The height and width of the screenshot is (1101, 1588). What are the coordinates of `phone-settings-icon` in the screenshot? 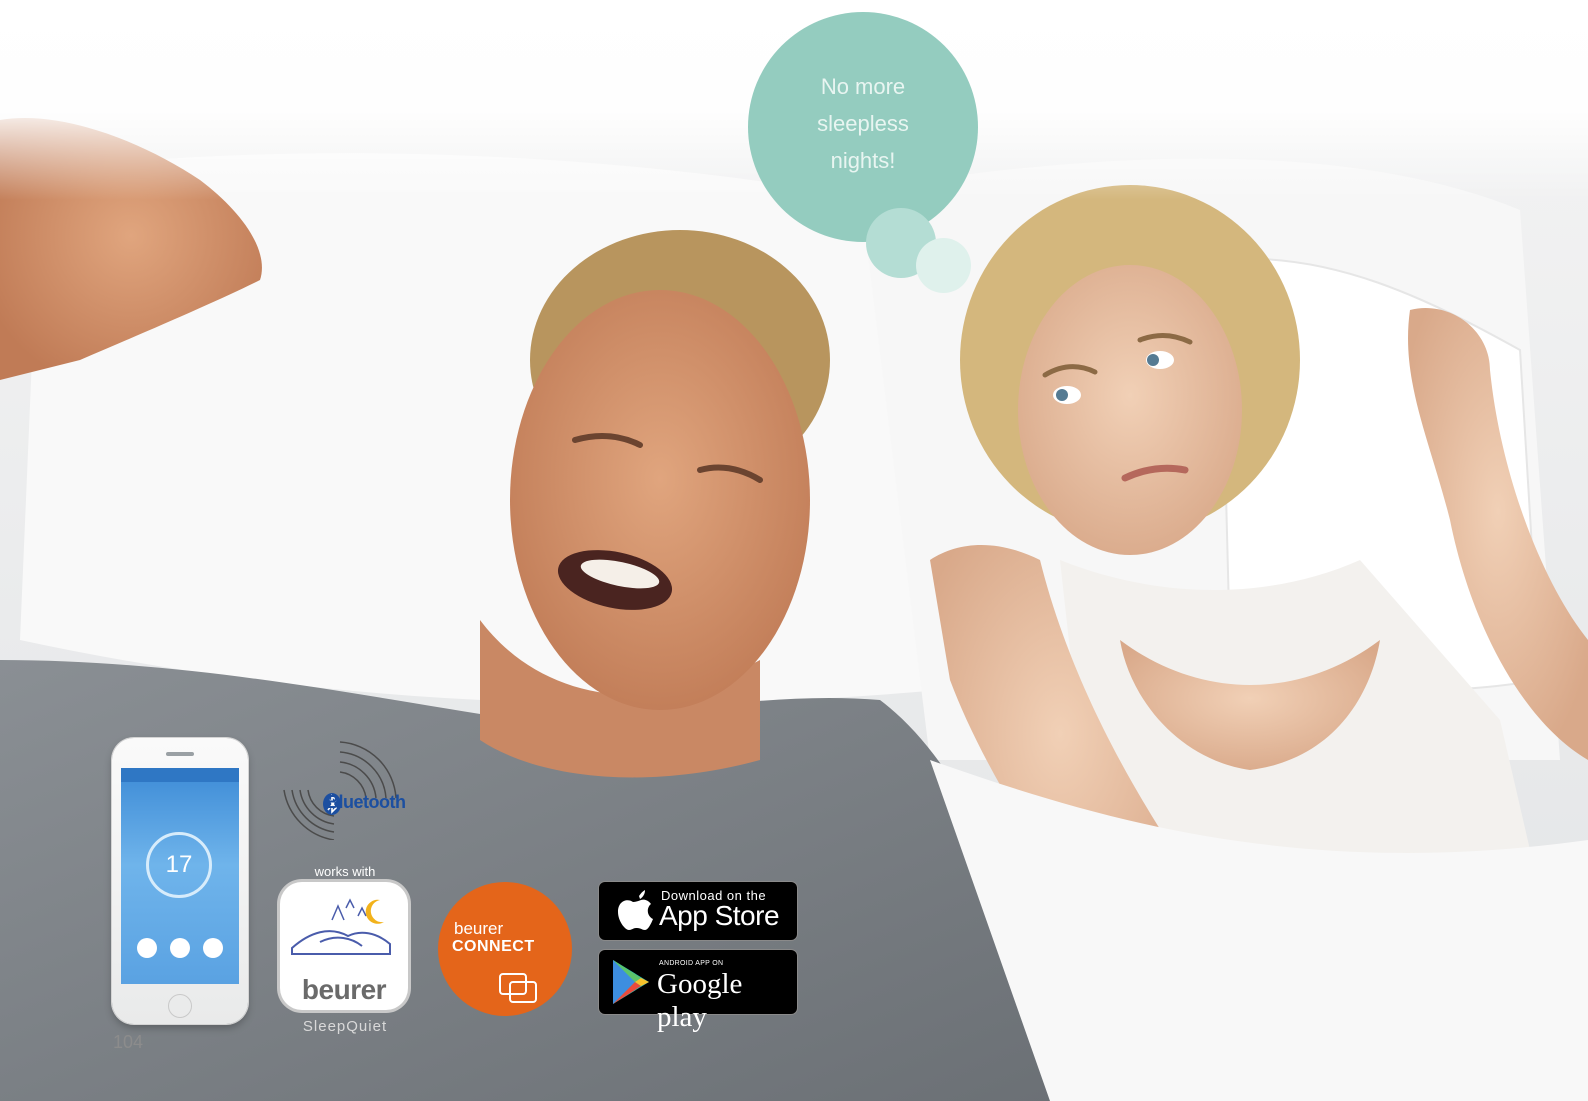 It's located at (213, 948).